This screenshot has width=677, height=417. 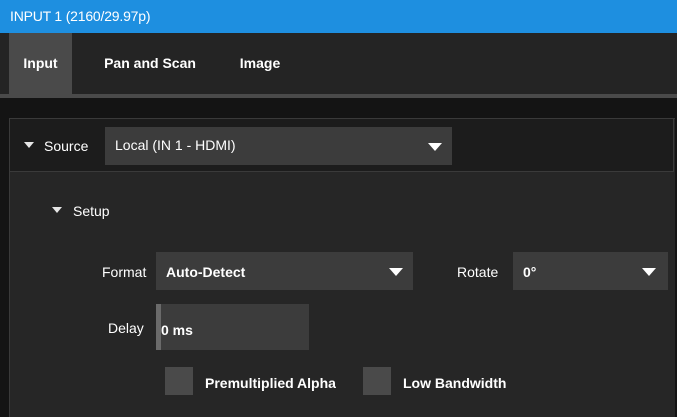 What do you see at coordinates (338, 96) in the screenshot?
I see `tab-underline` at bounding box center [338, 96].